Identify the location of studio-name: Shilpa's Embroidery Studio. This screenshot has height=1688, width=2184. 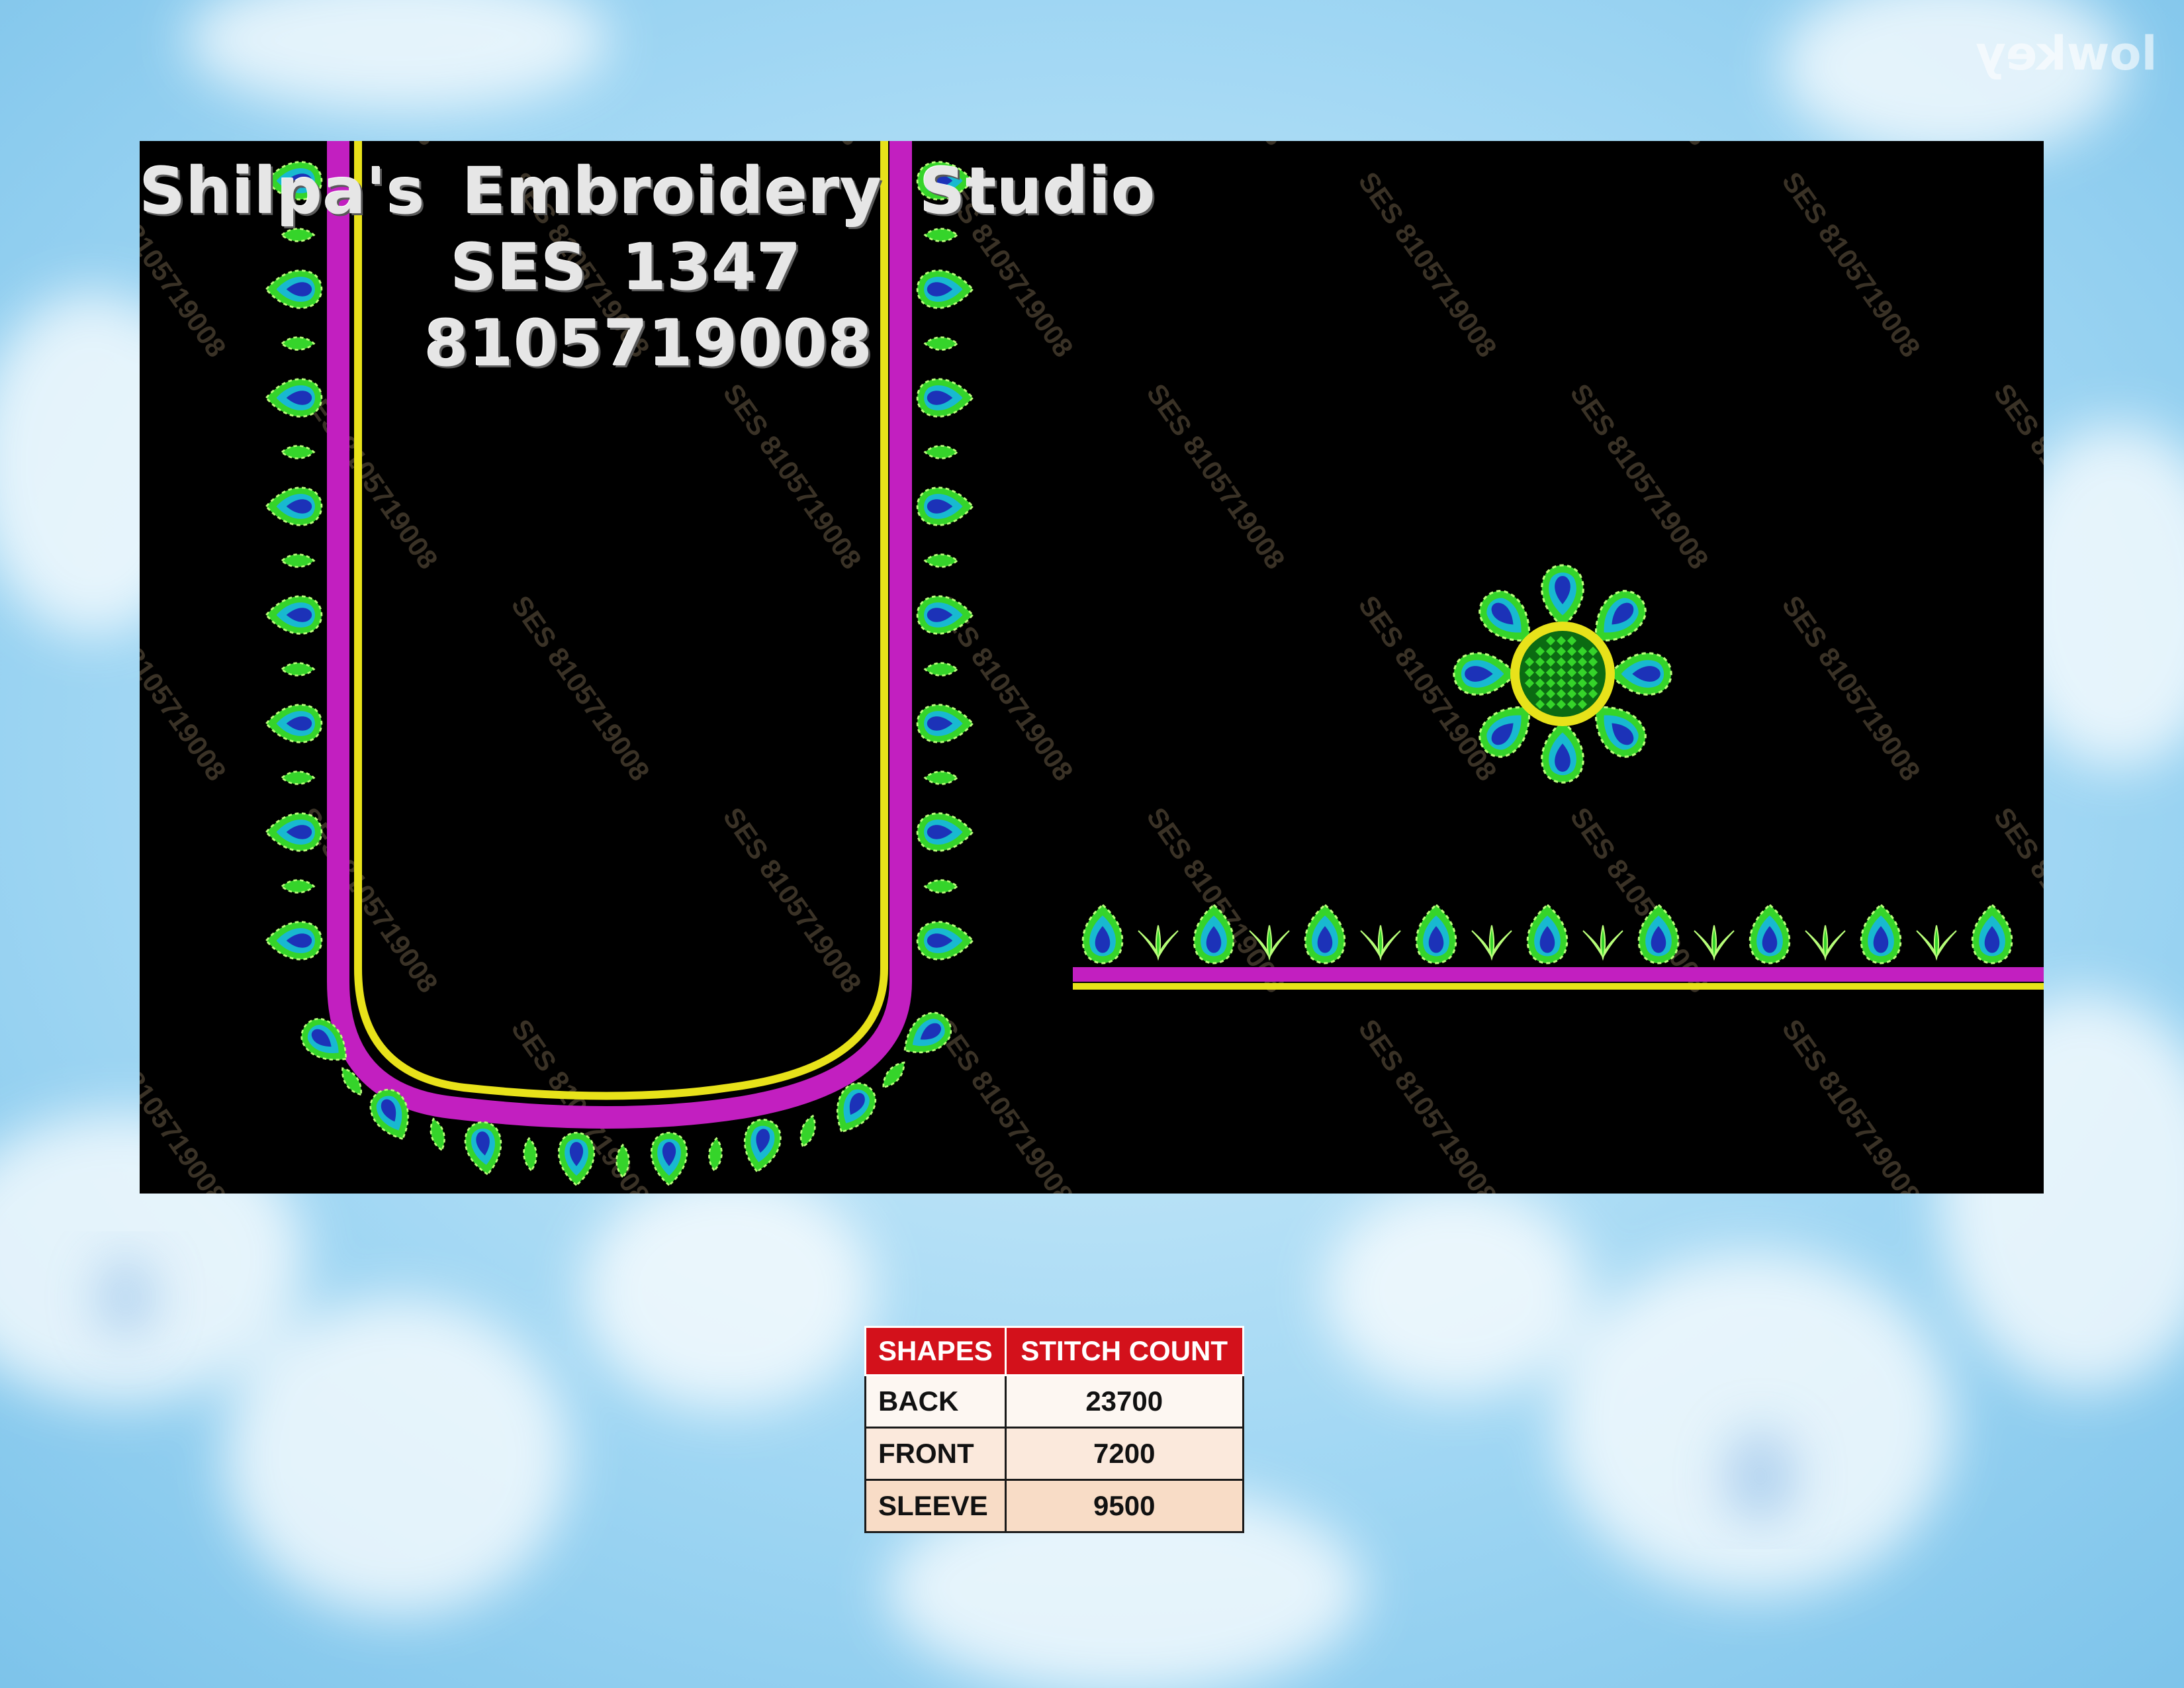
(648, 191).